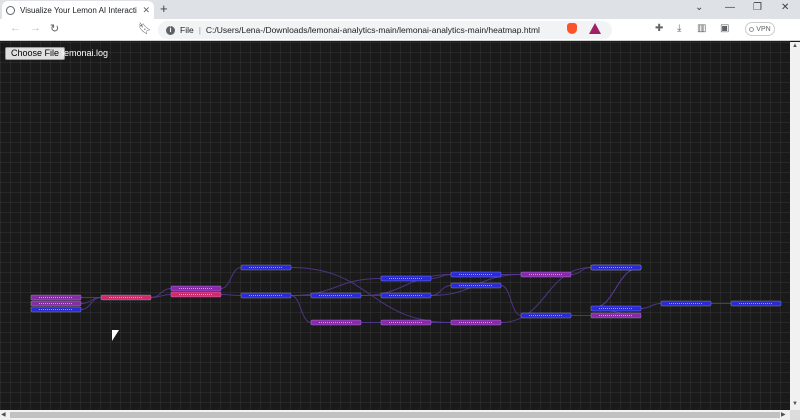  What do you see at coordinates (170, 30) in the screenshot?
I see `info-icon: i` at bounding box center [170, 30].